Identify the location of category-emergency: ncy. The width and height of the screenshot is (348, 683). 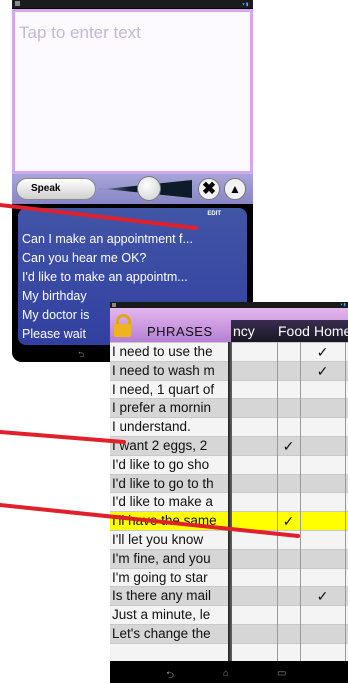
(244, 331).